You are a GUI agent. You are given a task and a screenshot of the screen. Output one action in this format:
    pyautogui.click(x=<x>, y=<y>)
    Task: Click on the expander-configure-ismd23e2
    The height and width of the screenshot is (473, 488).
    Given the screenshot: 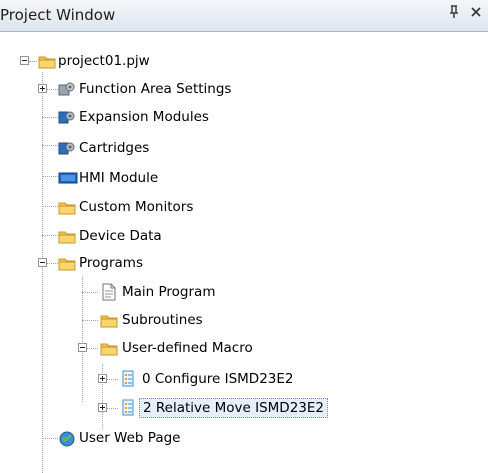 What is the action you would take?
    pyautogui.click(x=102, y=378)
    